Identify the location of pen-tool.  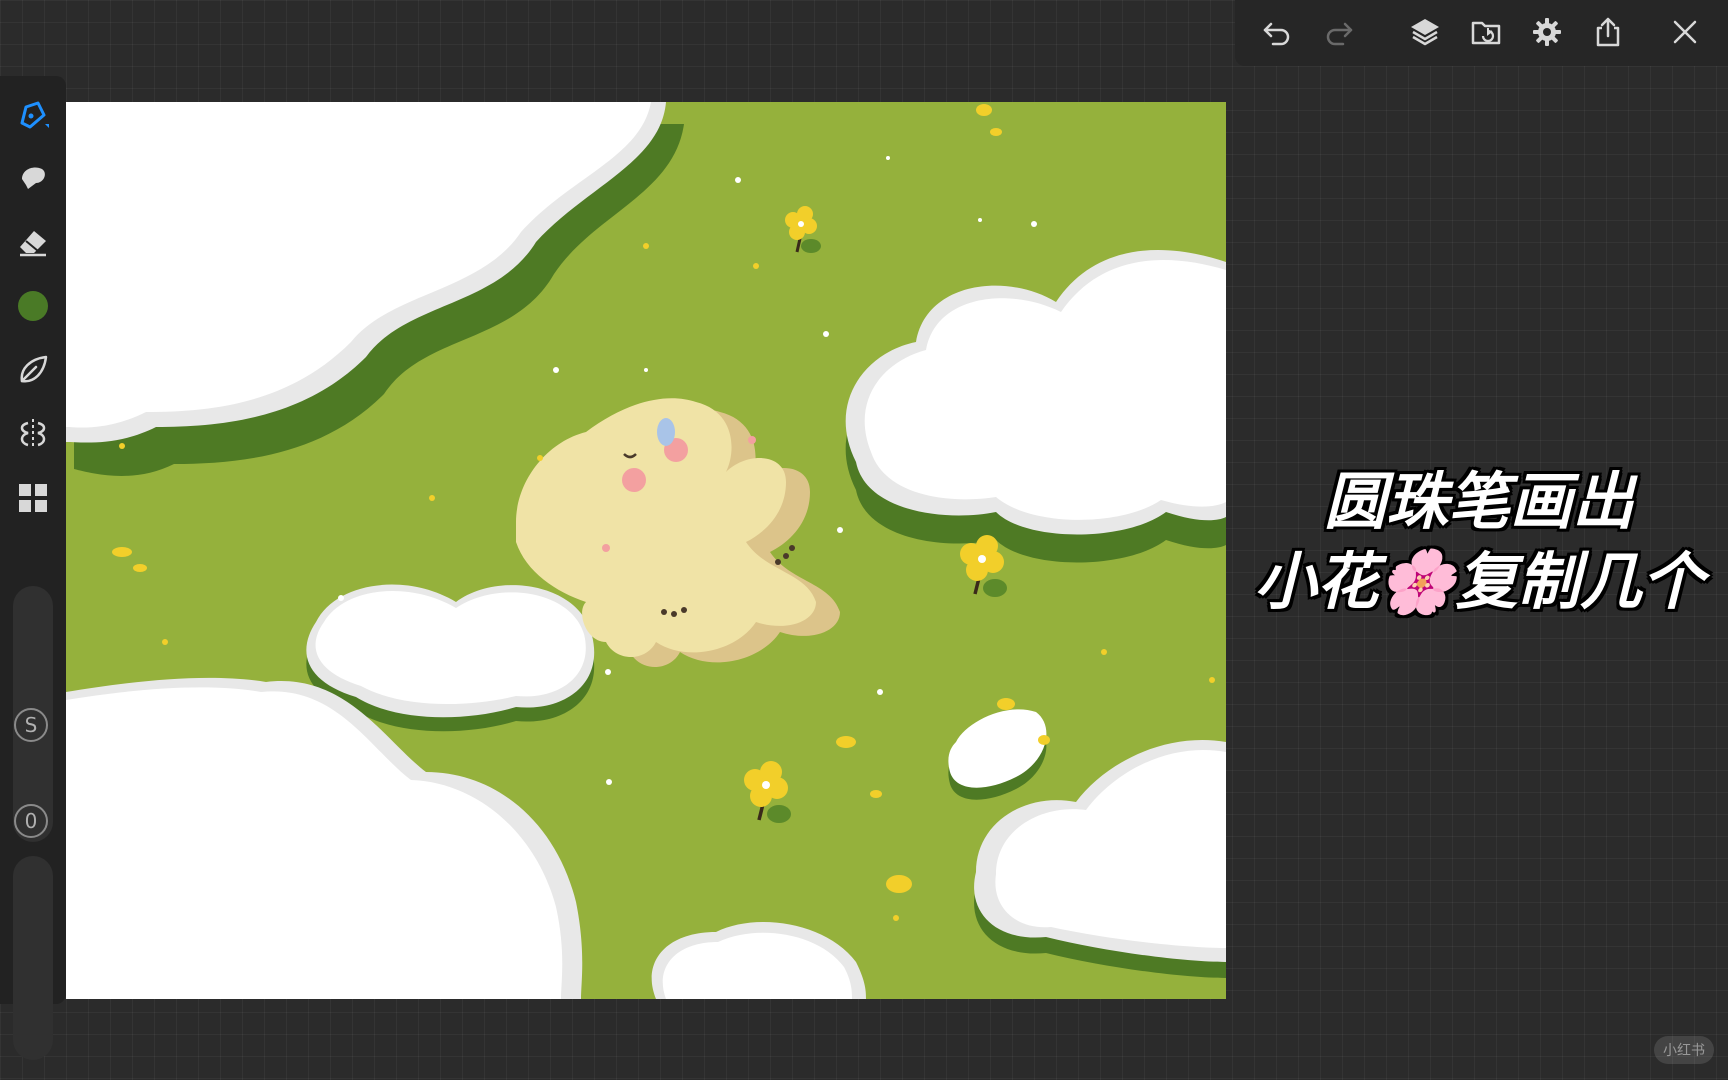
(33, 114).